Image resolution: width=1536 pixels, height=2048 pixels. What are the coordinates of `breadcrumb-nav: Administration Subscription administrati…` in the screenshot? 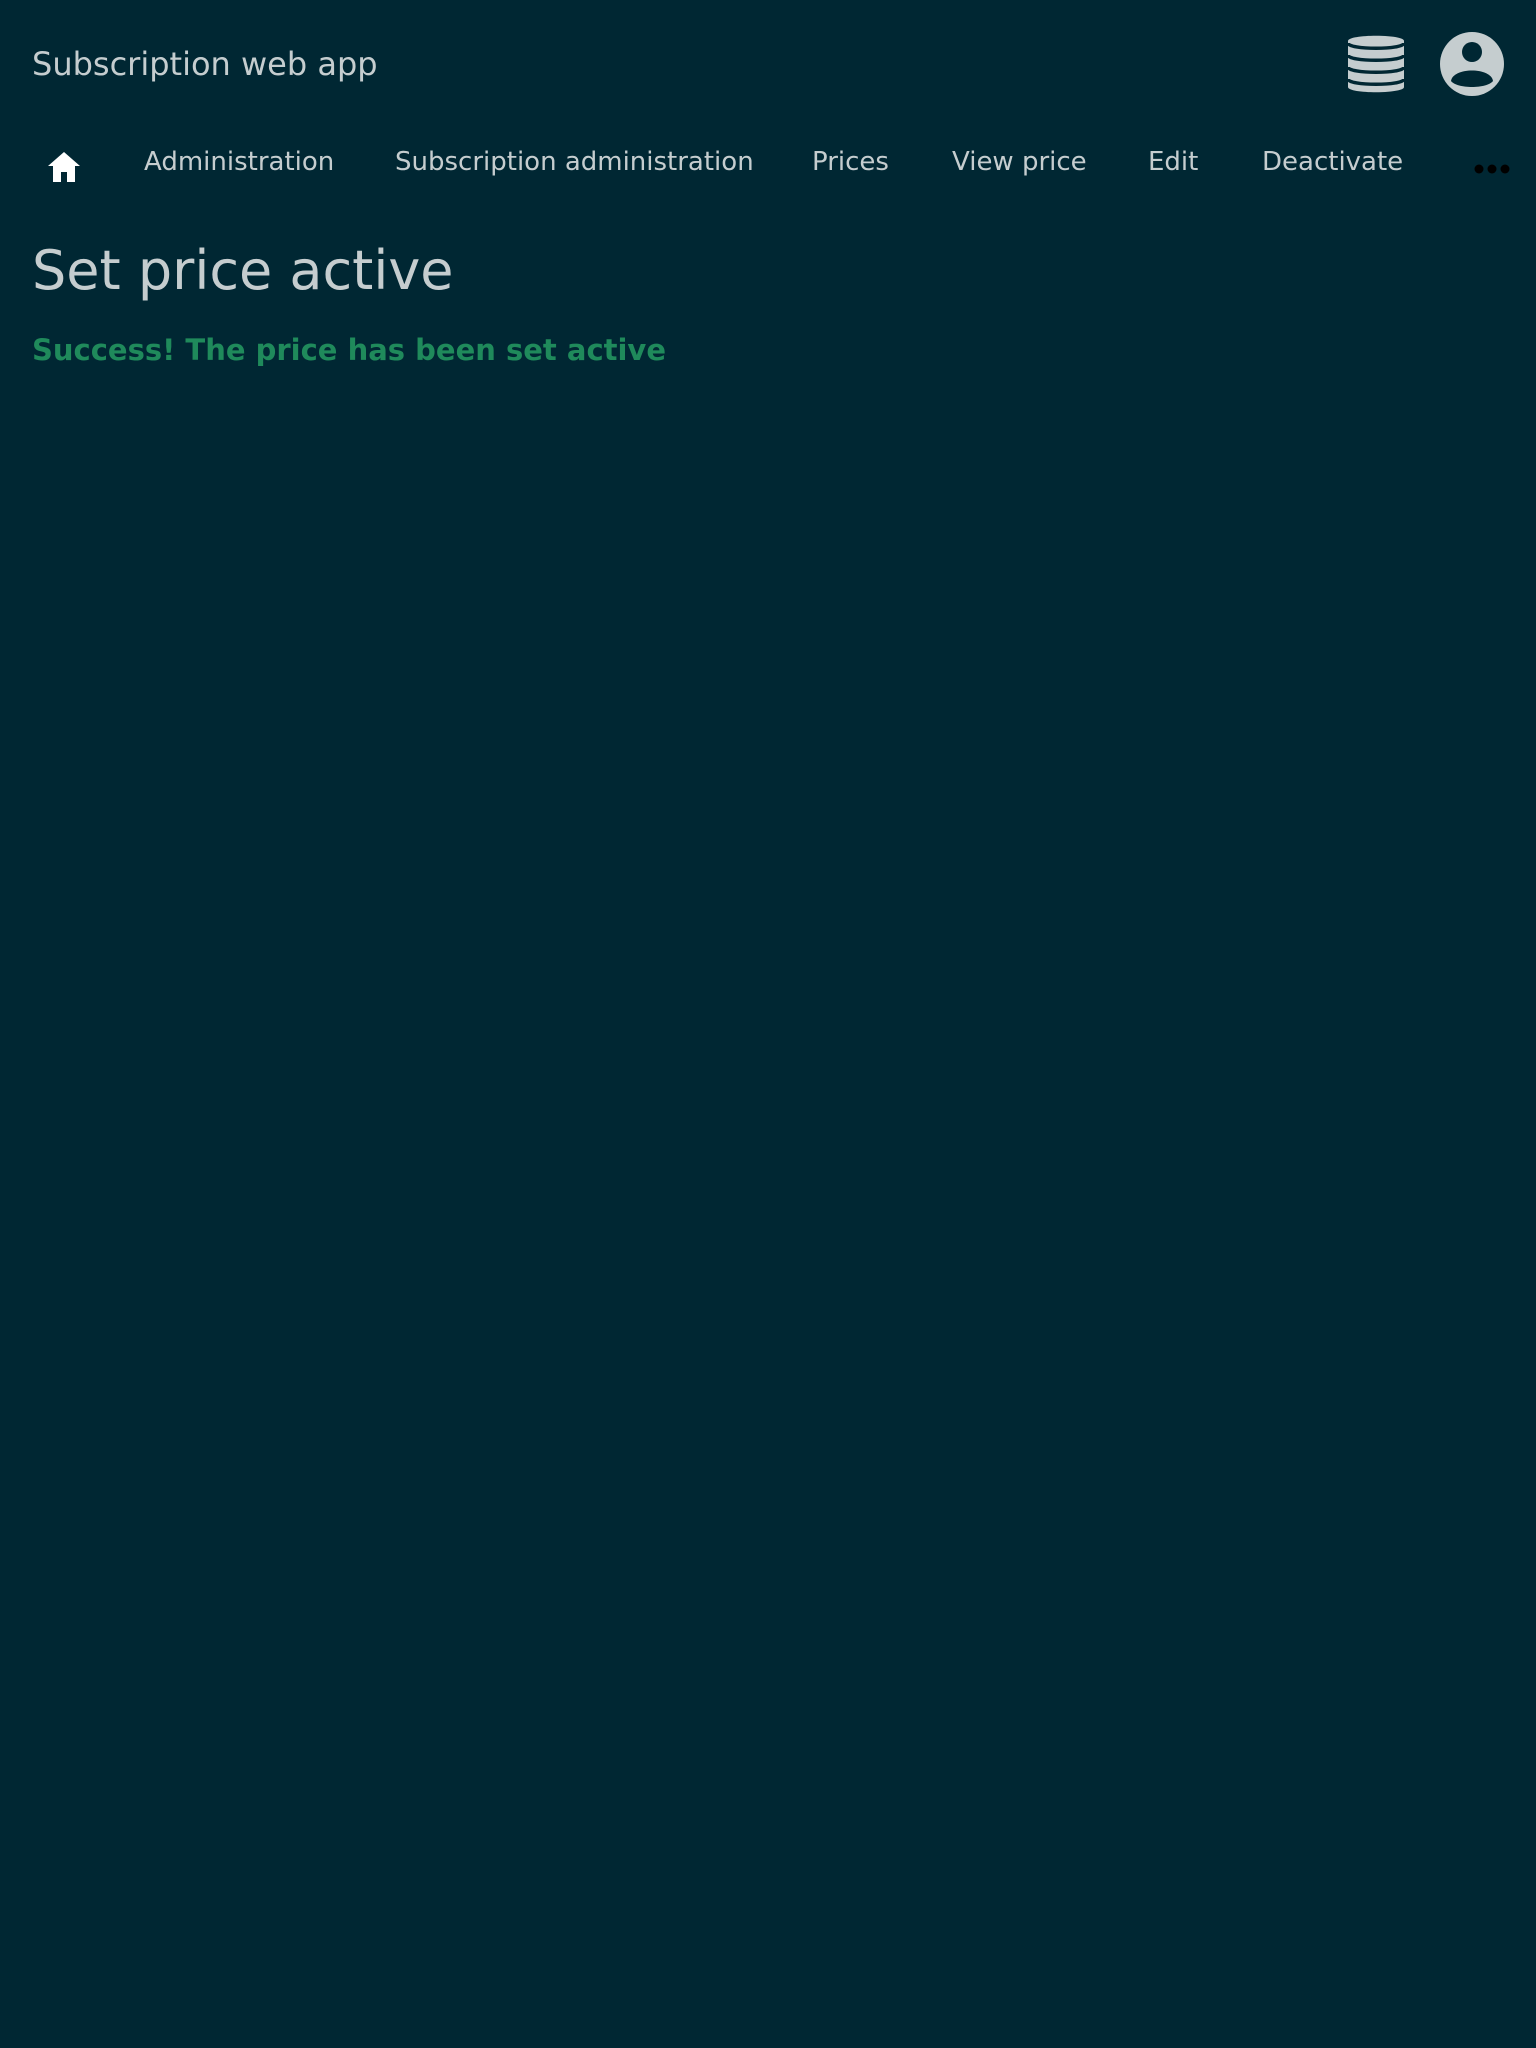 It's located at (768, 163).